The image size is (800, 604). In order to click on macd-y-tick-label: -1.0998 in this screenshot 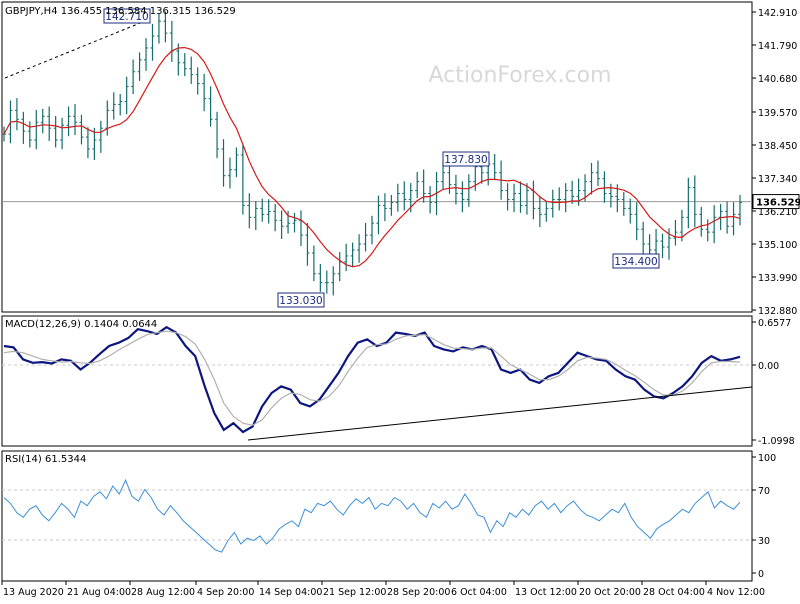, I will do `click(776, 441)`.